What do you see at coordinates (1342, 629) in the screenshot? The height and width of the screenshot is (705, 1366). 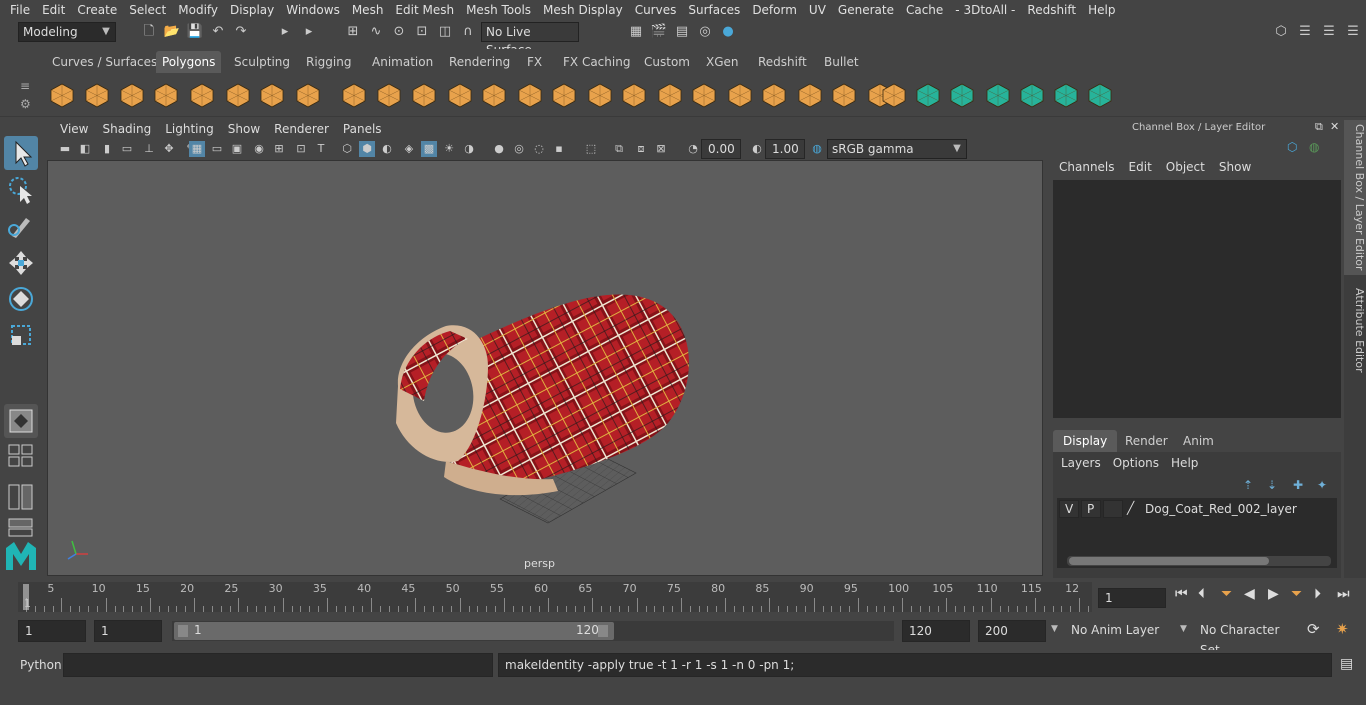 I see `animation-preferences-icon: ✷` at bounding box center [1342, 629].